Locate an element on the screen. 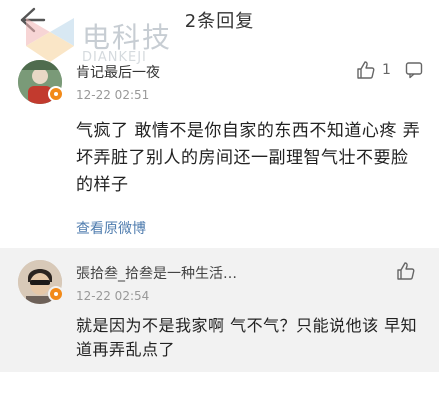 This screenshot has height=412, width=439. like-button: 1 is located at coordinates (389, 70).